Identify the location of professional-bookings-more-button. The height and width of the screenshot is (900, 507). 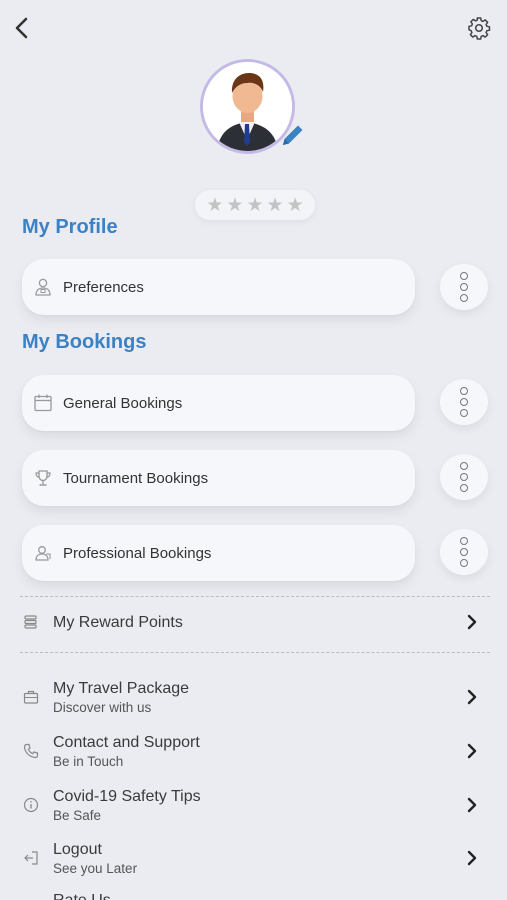
(464, 552).